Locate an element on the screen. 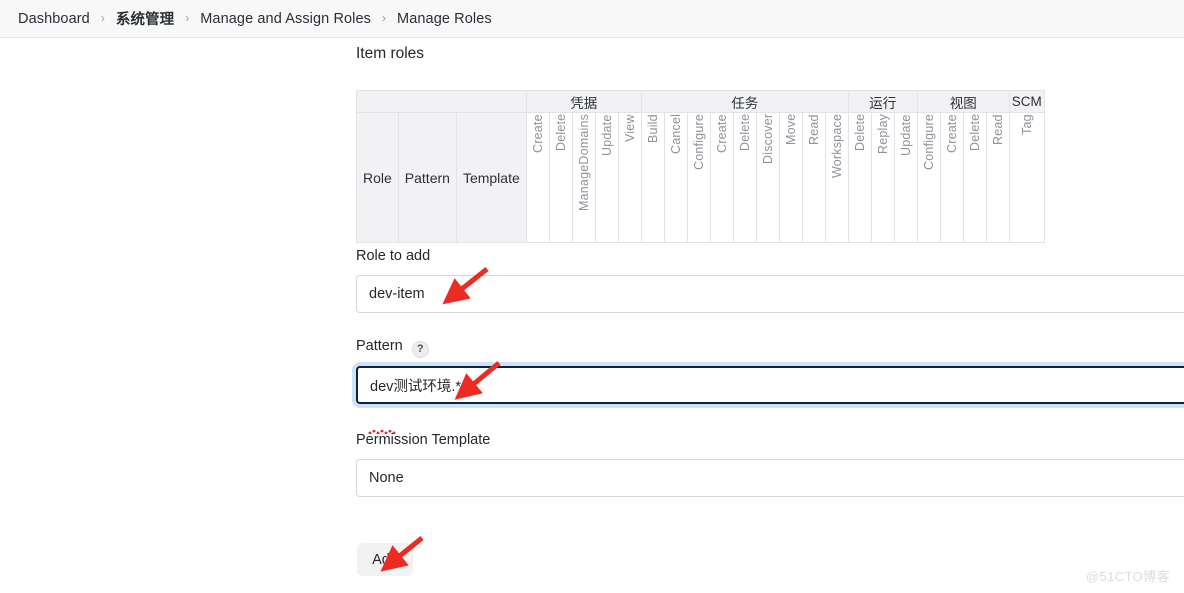 This screenshot has width=1184, height=593. matrix-col-discover-10: Discover is located at coordinates (767, 177).